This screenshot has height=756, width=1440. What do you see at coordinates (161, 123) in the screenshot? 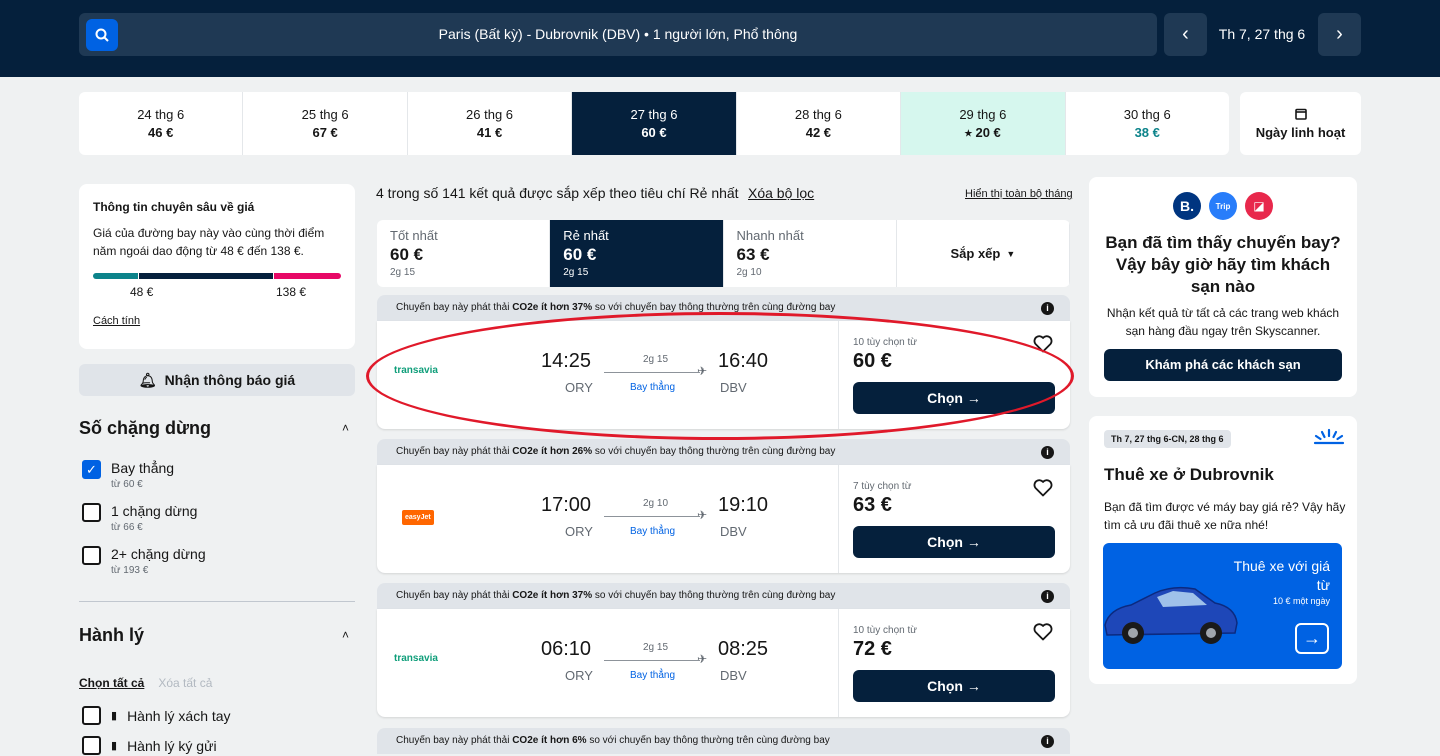
I see `date-cell: 24 thg 6 46 €` at bounding box center [161, 123].